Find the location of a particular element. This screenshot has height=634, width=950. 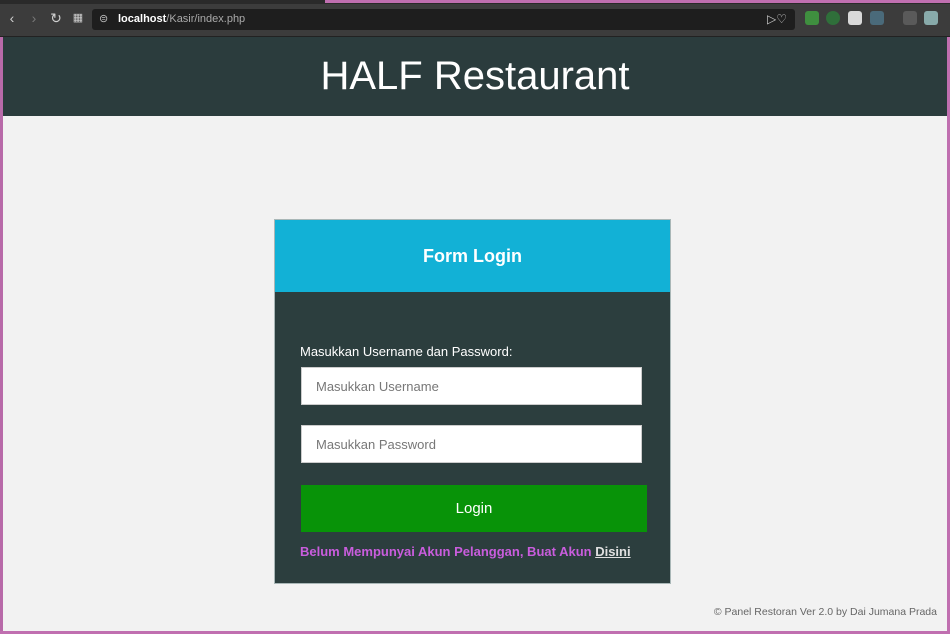

site-header: HALF Restaurant is located at coordinates (475, 76).